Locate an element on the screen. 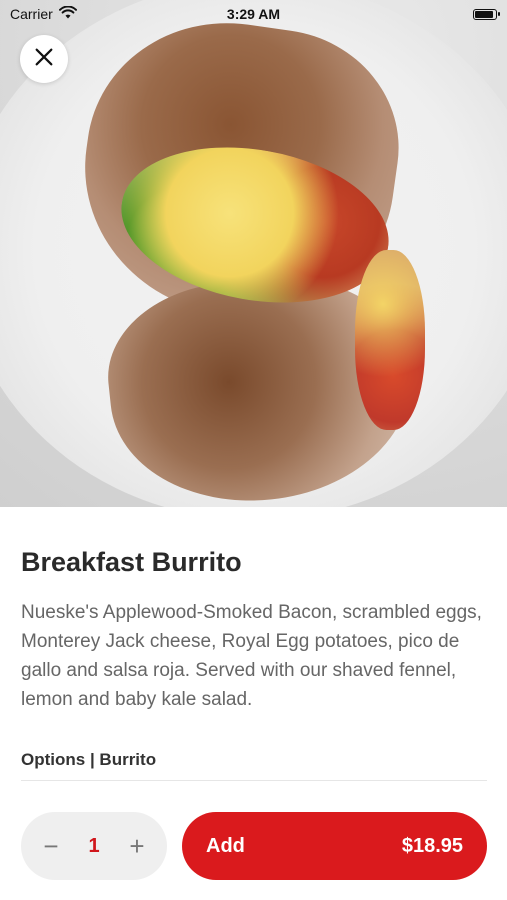 This screenshot has width=507, height=900. status-bar: Carrier 3:29 AM is located at coordinates (253, 14).